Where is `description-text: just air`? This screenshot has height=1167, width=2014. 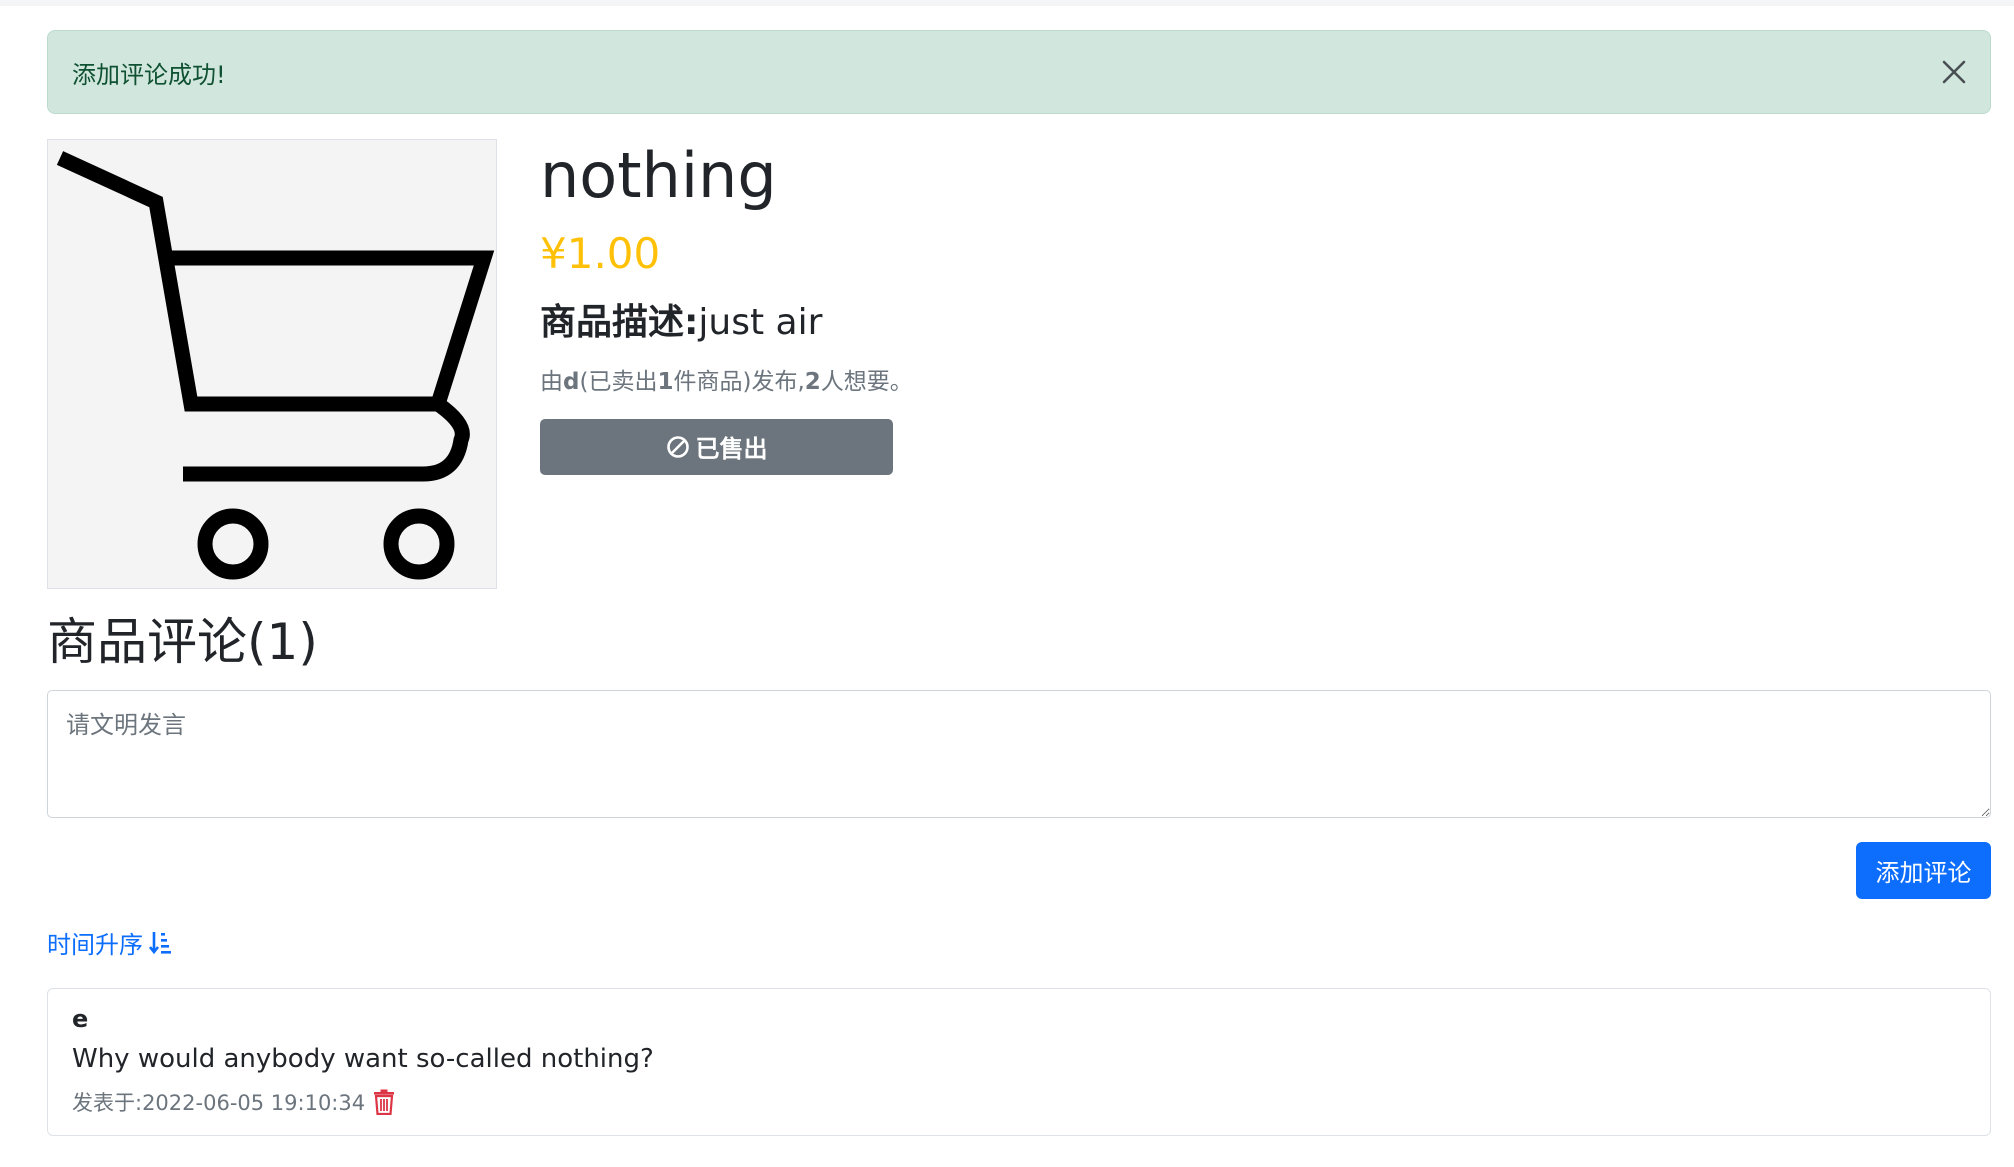
description-text: just air is located at coordinates (760, 322).